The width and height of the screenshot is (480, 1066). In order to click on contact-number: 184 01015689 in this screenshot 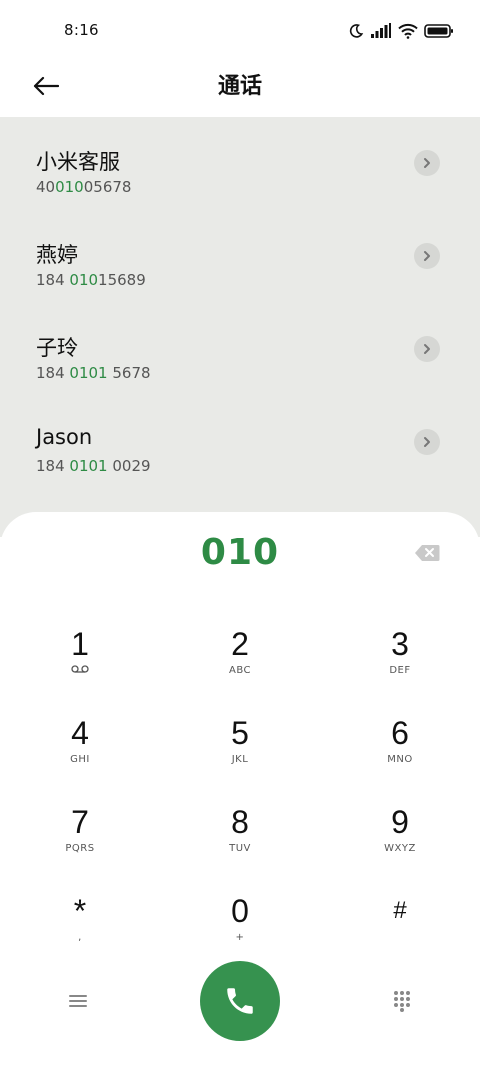, I will do `click(91, 280)`.